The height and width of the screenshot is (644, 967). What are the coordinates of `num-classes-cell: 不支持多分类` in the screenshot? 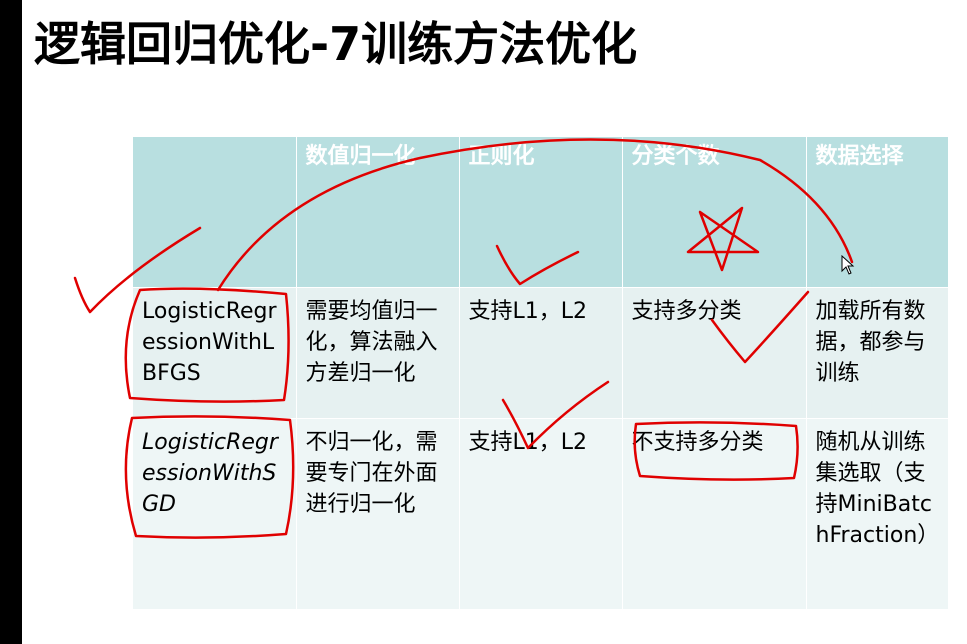 It's located at (714, 514).